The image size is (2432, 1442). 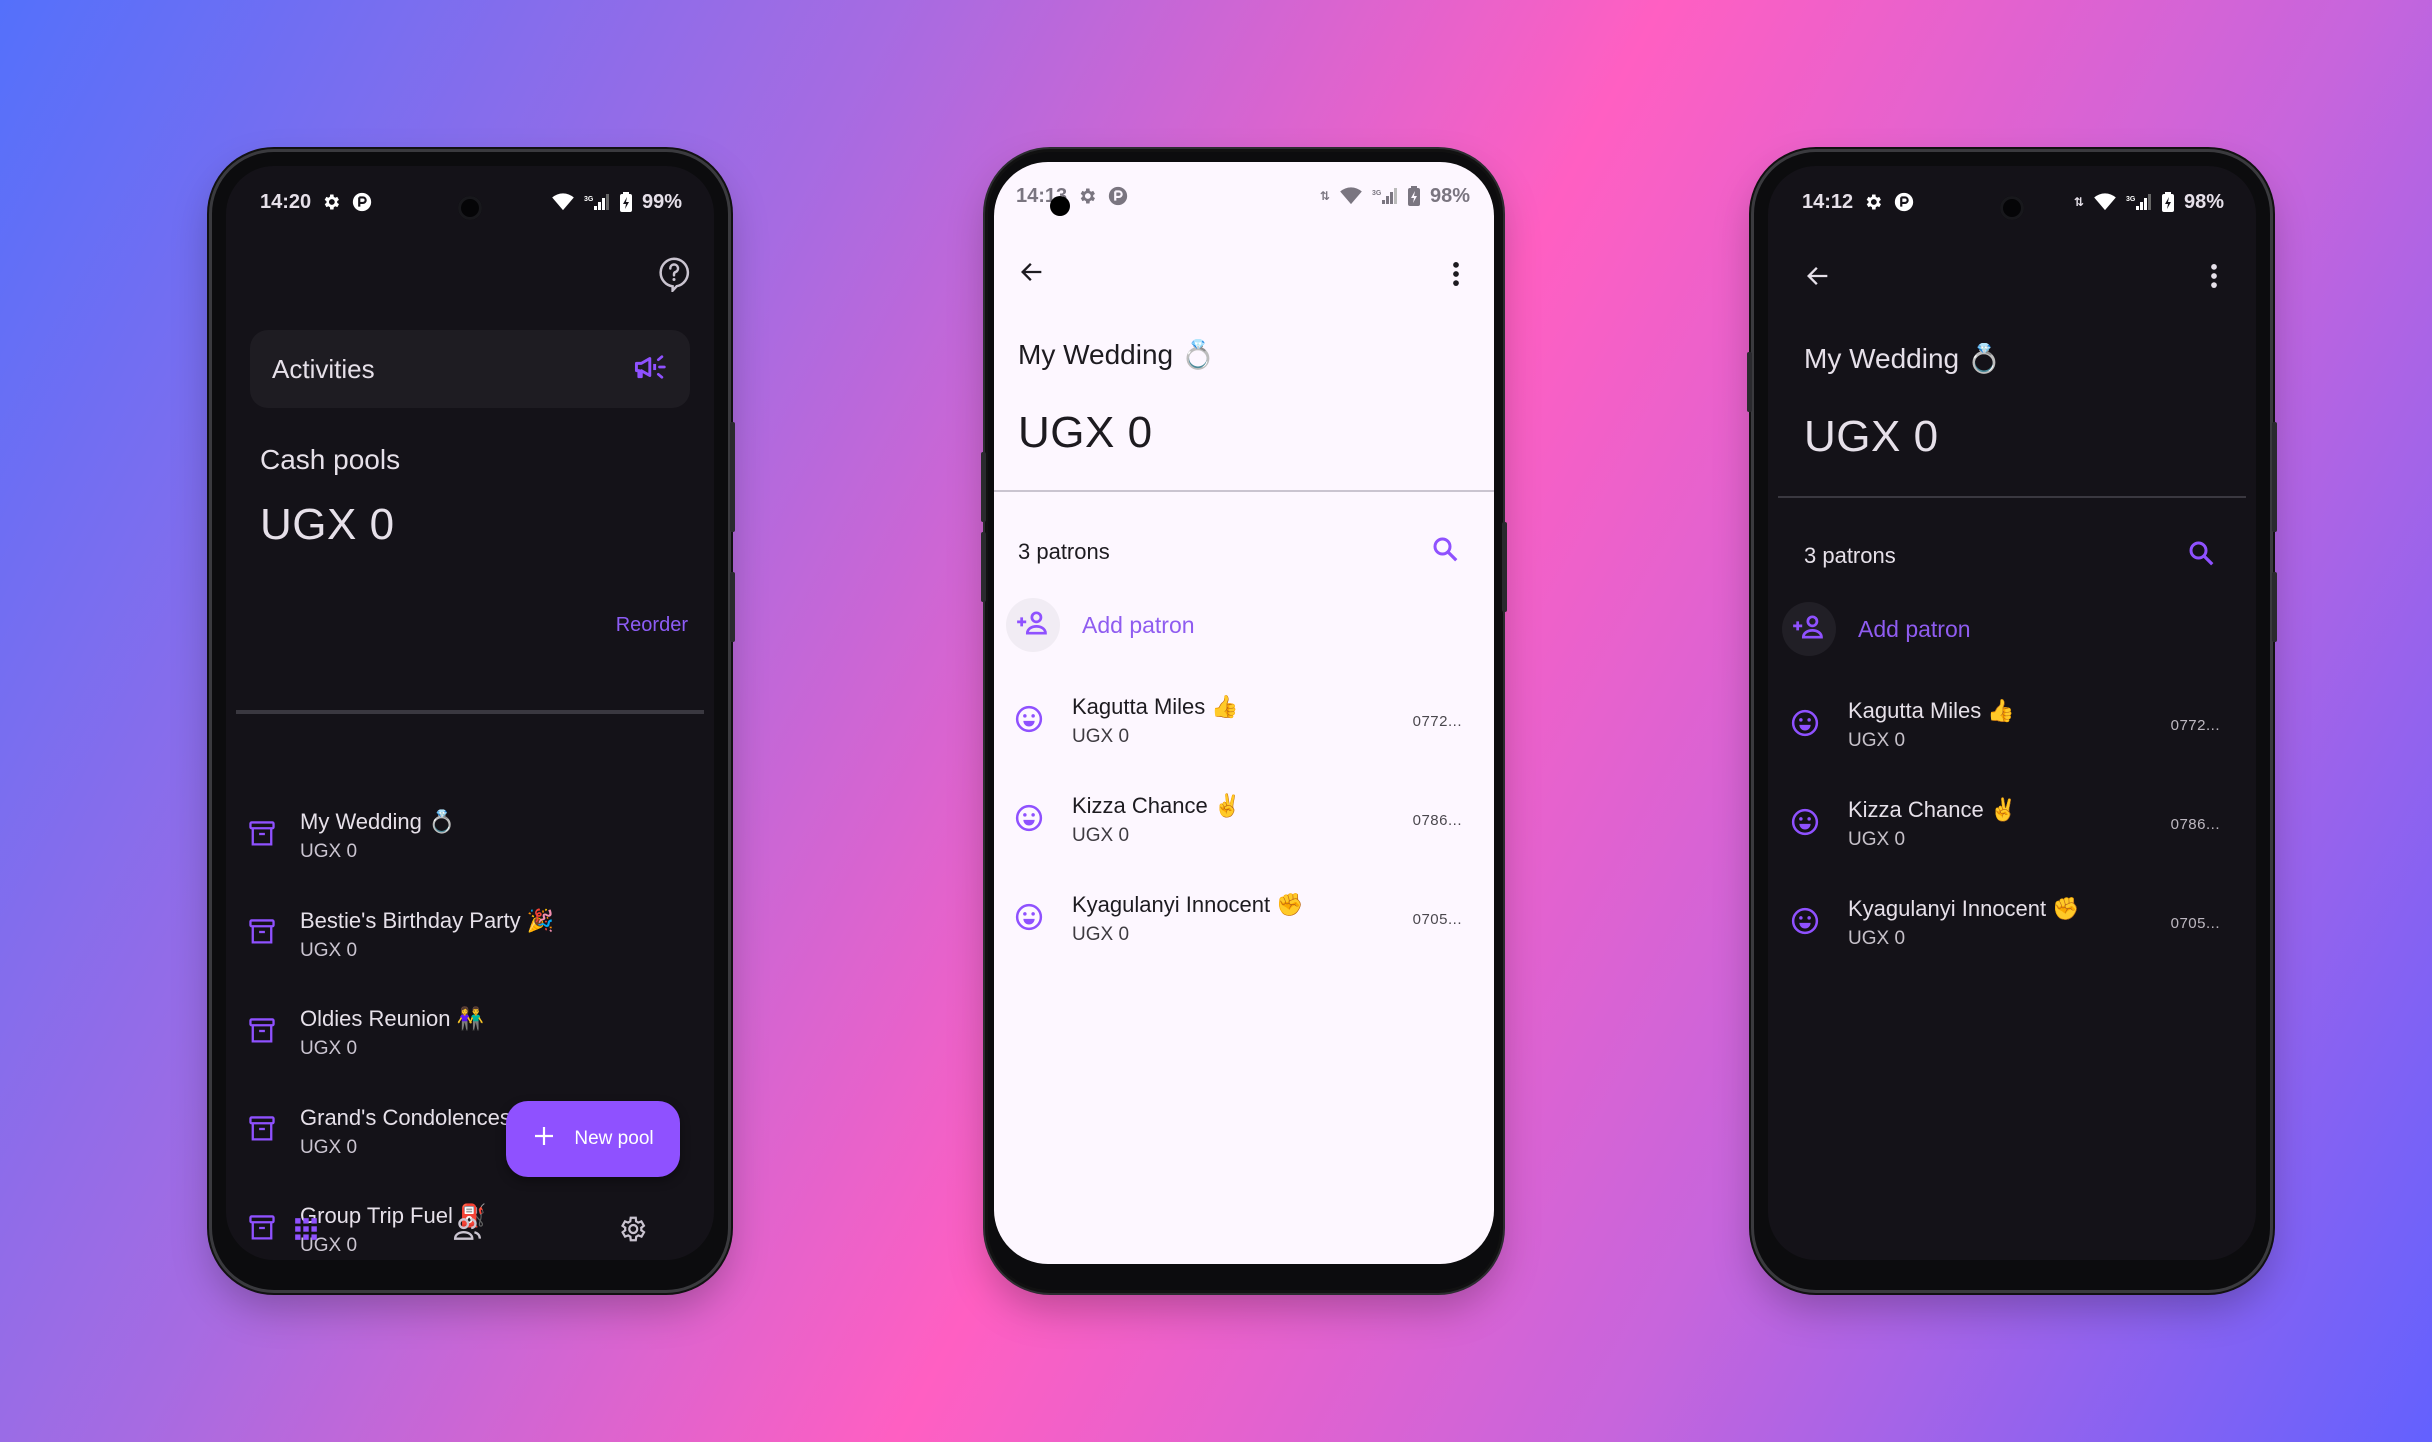 What do you see at coordinates (1850, 555) in the screenshot?
I see `patrons-count: 3 patrons` at bounding box center [1850, 555].